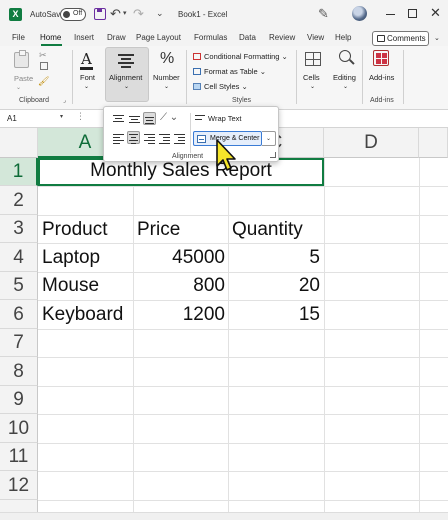 The image size is (448, 520). What do you see at coordinates (19, 371) in the screenshot?
I see `row-header-8: 8` at bounding box center [19, 371].